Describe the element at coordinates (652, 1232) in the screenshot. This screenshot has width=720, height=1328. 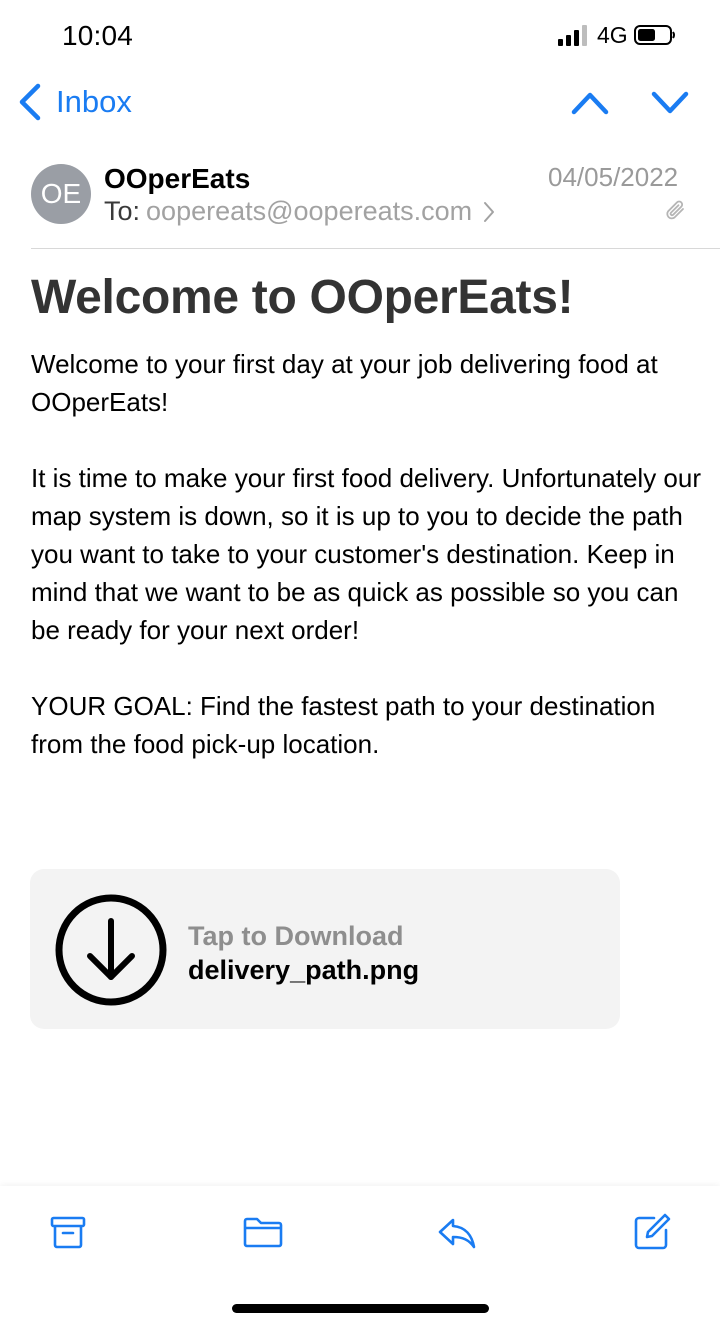
I see `compose-icon` at that location.